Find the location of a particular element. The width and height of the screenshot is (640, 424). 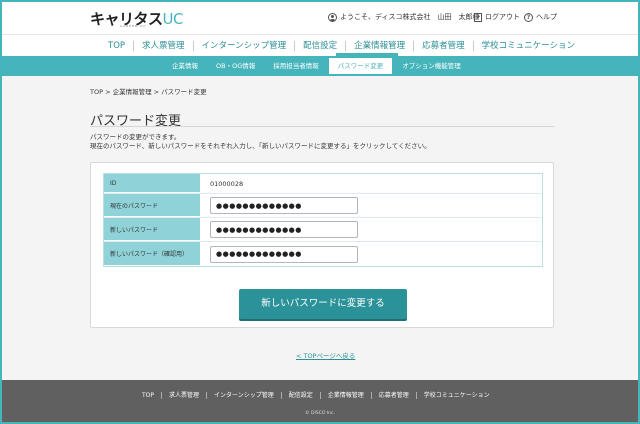

id-value: 01000028 is located at coordinates (227, 183).